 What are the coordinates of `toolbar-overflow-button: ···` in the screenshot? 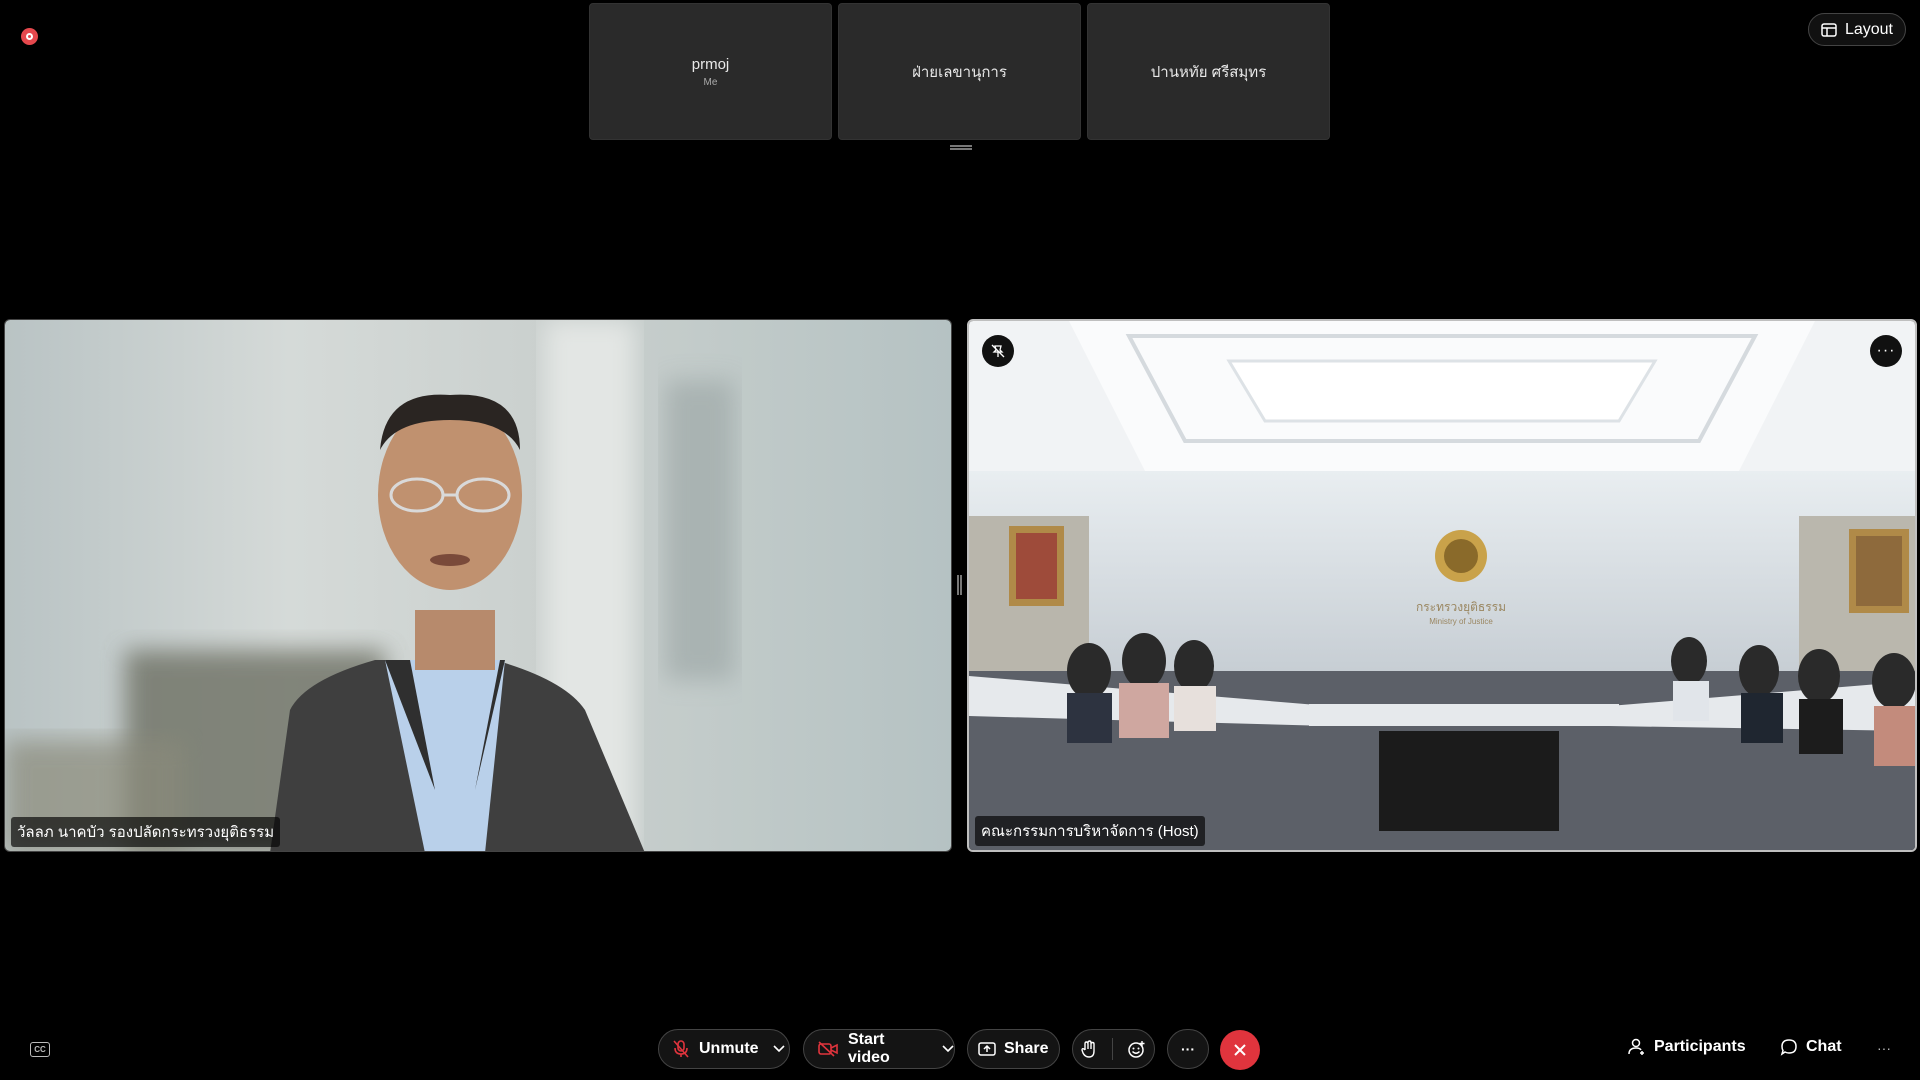 It's located at (1884, 1048).